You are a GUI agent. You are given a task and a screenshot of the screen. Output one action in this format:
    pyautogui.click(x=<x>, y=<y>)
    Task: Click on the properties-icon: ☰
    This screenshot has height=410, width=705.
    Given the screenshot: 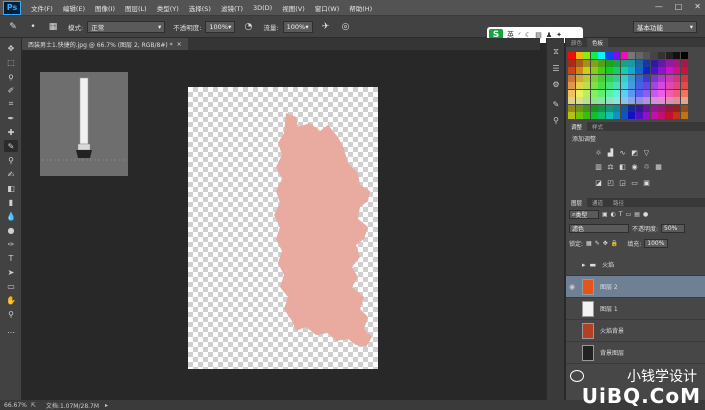 What is the action you would take?
    pyautogui.click(x=556, y=68)
    